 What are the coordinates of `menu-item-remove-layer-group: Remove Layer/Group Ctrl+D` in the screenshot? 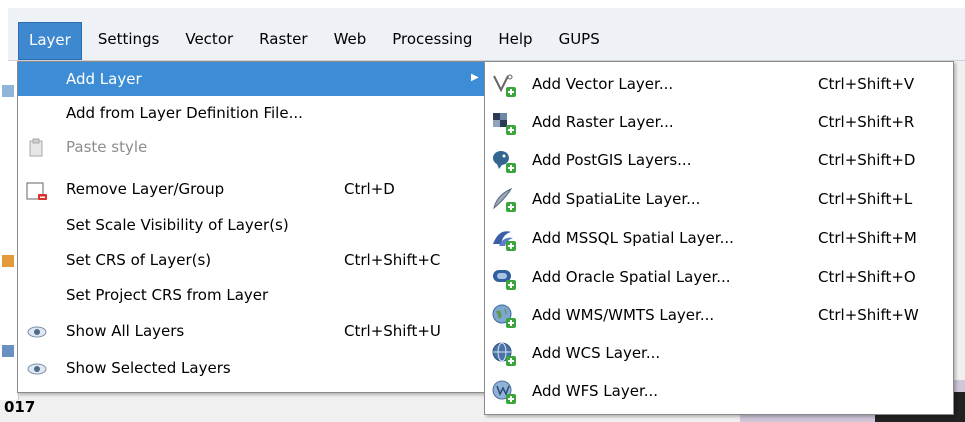 It's located at (251, 189).